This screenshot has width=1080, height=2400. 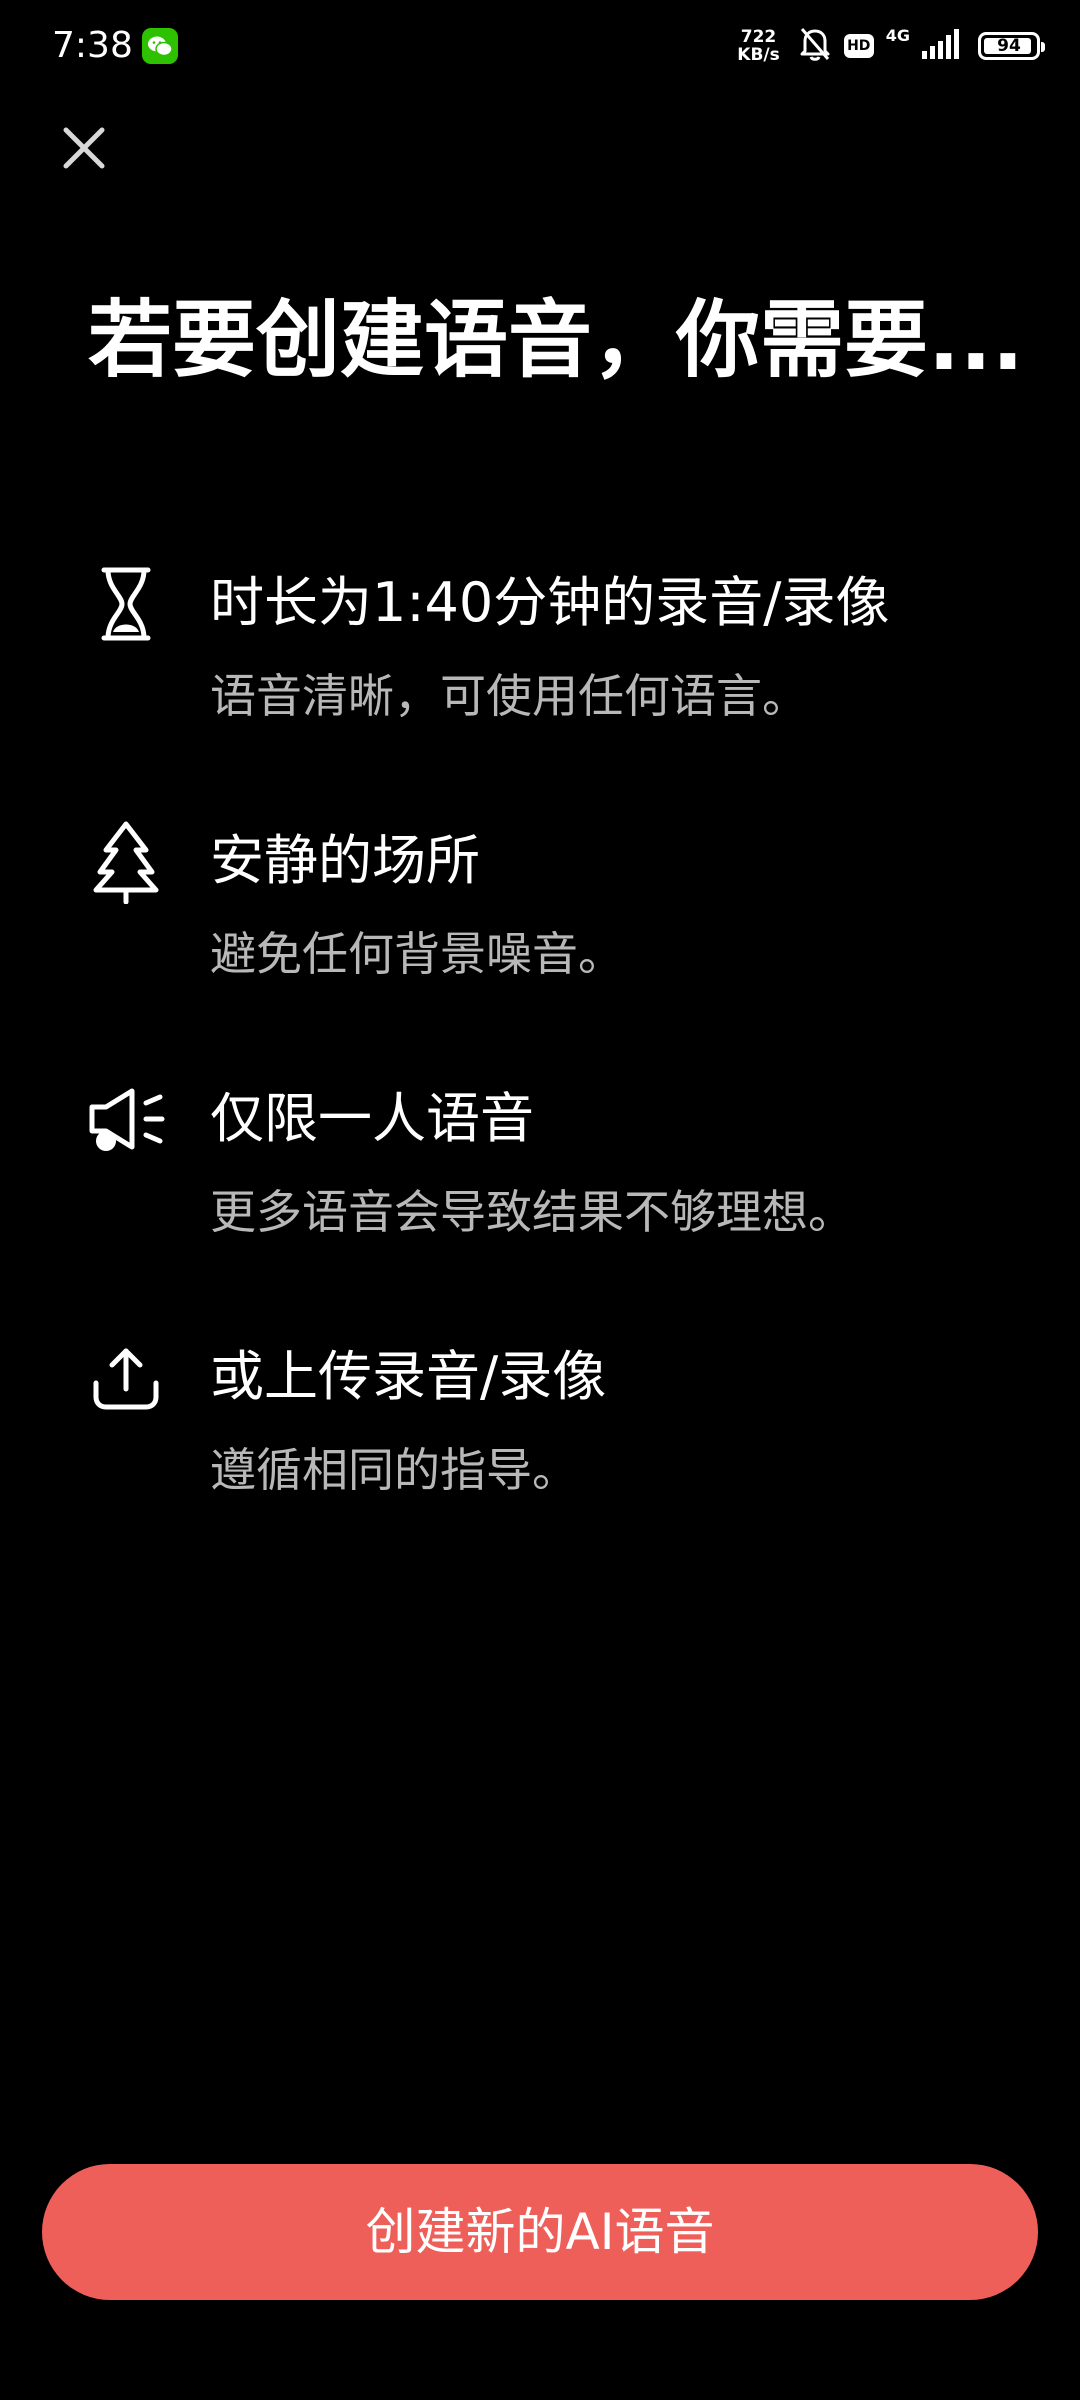 What do you see at coordinates (160, 46) in the screenshot?
I see `wechat-icon` at bounding box center [160, 46].